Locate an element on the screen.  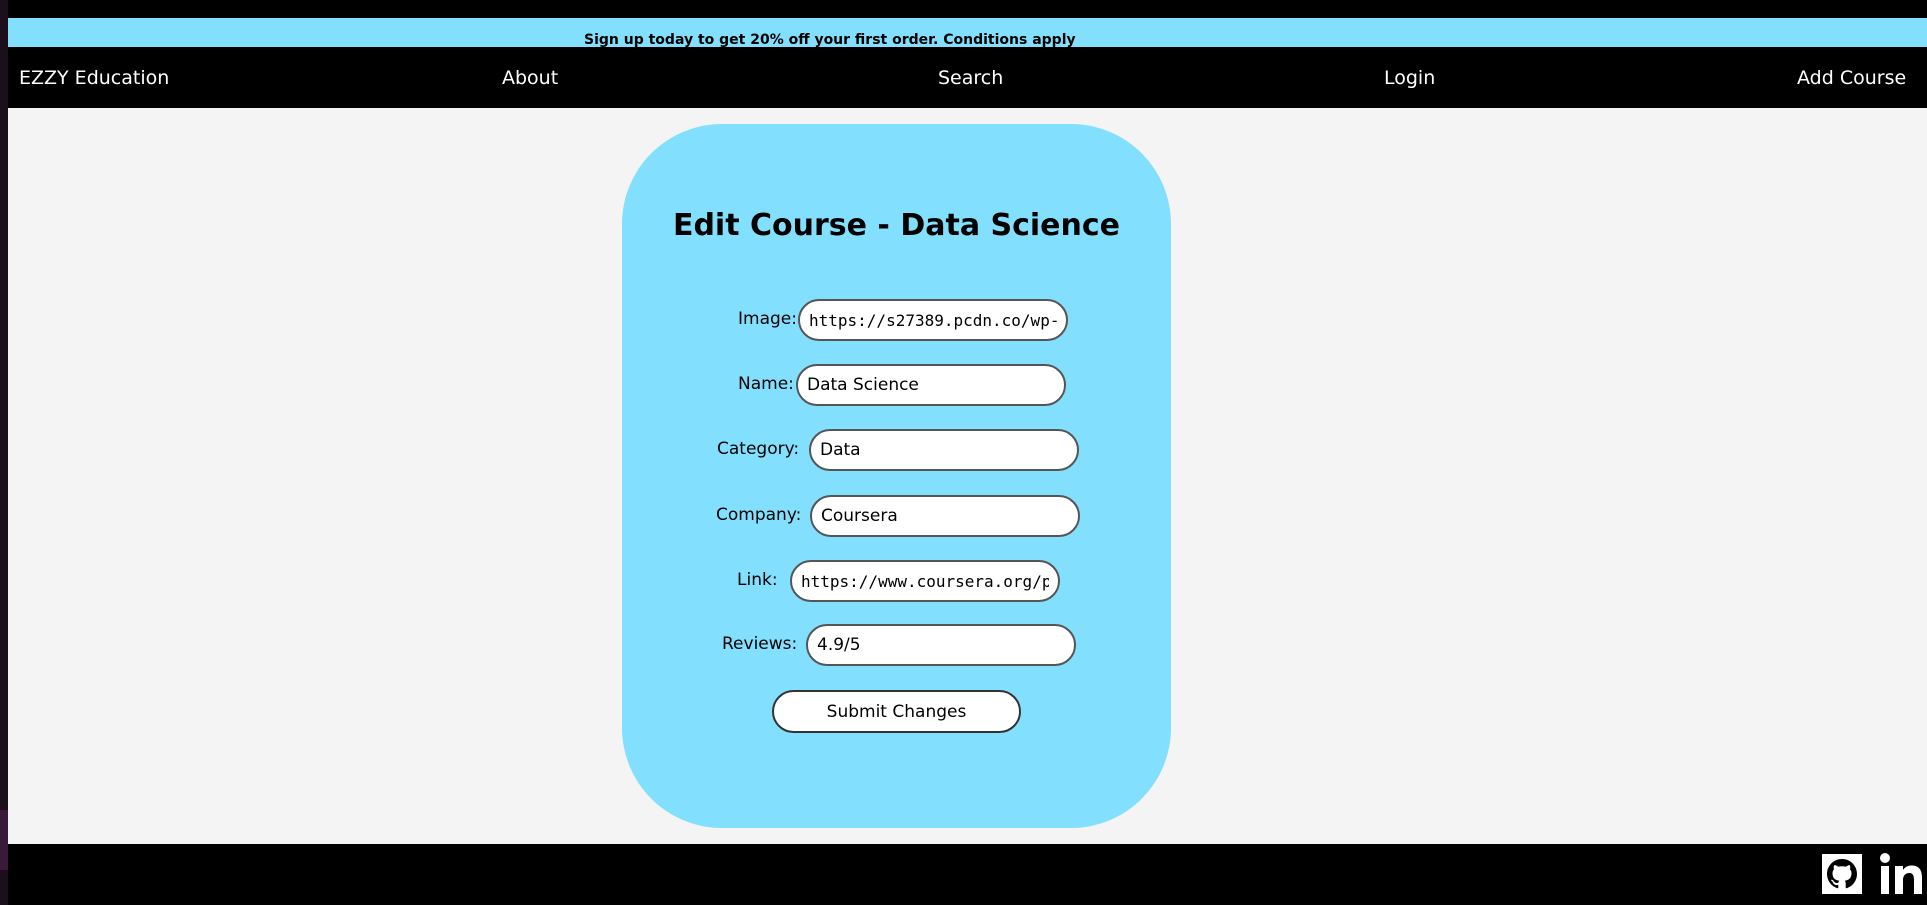
github-icon is located at coordinates (1842, 874).